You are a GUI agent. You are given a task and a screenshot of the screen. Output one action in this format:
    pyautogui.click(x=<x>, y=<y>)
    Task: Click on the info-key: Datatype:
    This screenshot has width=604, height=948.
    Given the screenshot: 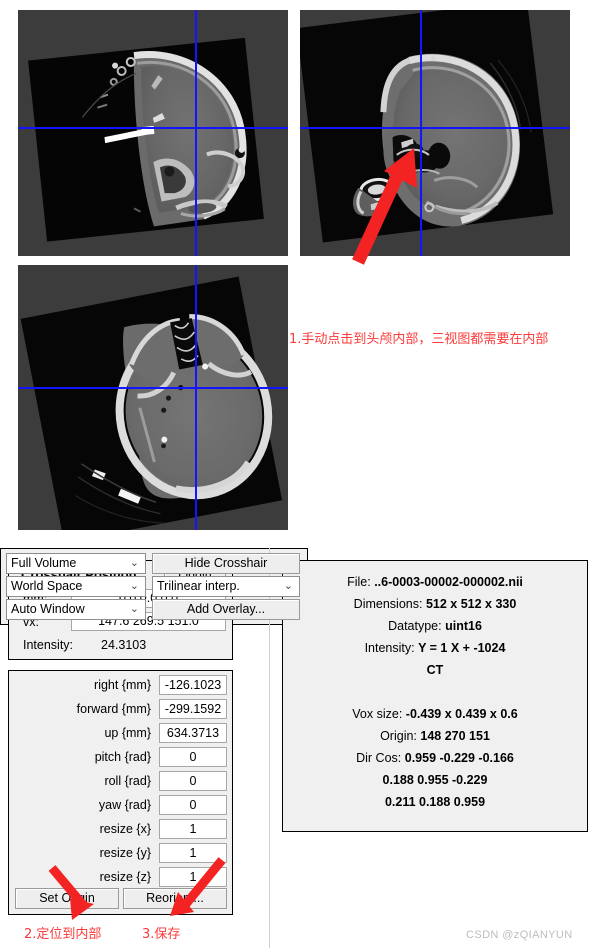 What is the action you would take?
    pyautogui.click(x=415, y=626)
    